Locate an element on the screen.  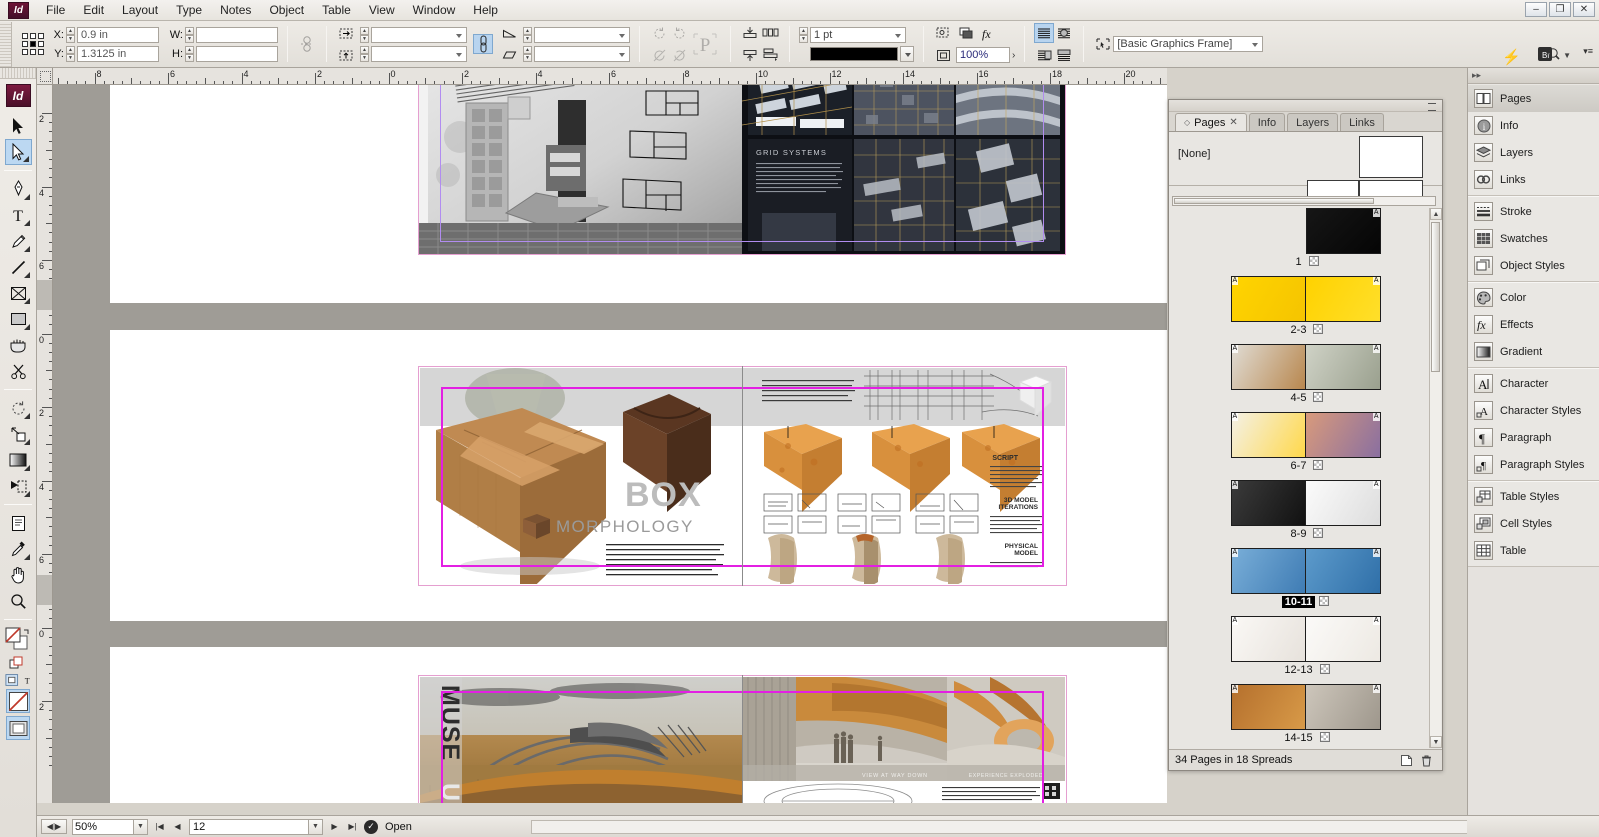
reference-point-selector is located at coordinates (33, 44).